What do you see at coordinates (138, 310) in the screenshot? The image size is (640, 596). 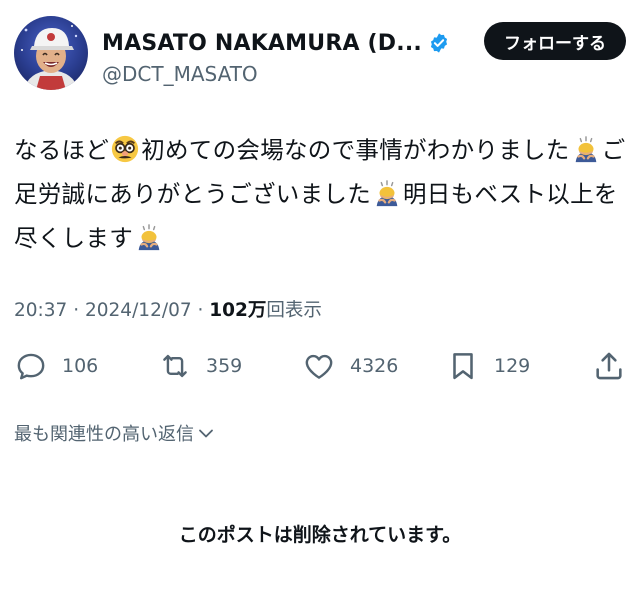 I see `tweet-date: 2024/12/07` at bounding box center [138, 310].